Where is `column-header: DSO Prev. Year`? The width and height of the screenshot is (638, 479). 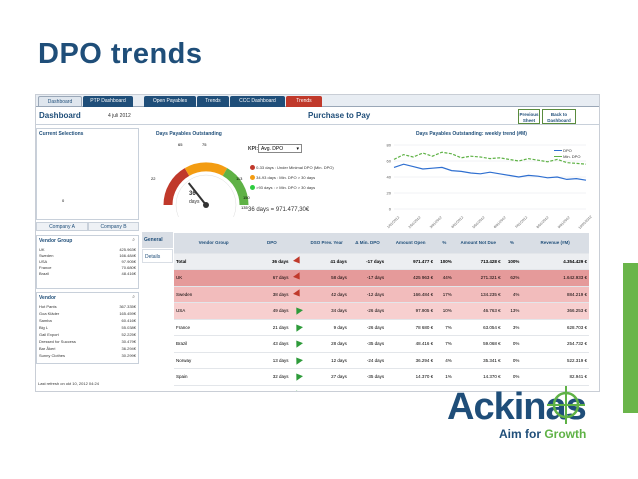
column-header: DSO Prev. Year is located at coordinates (326, 243).